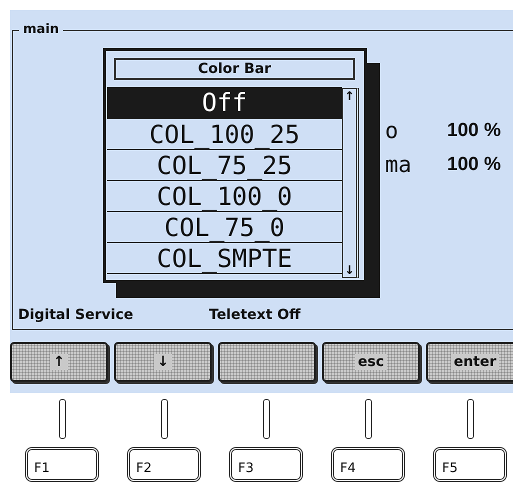 The image size is (513, 484). I want to click on soft-key: ↓, so click(163, 362).